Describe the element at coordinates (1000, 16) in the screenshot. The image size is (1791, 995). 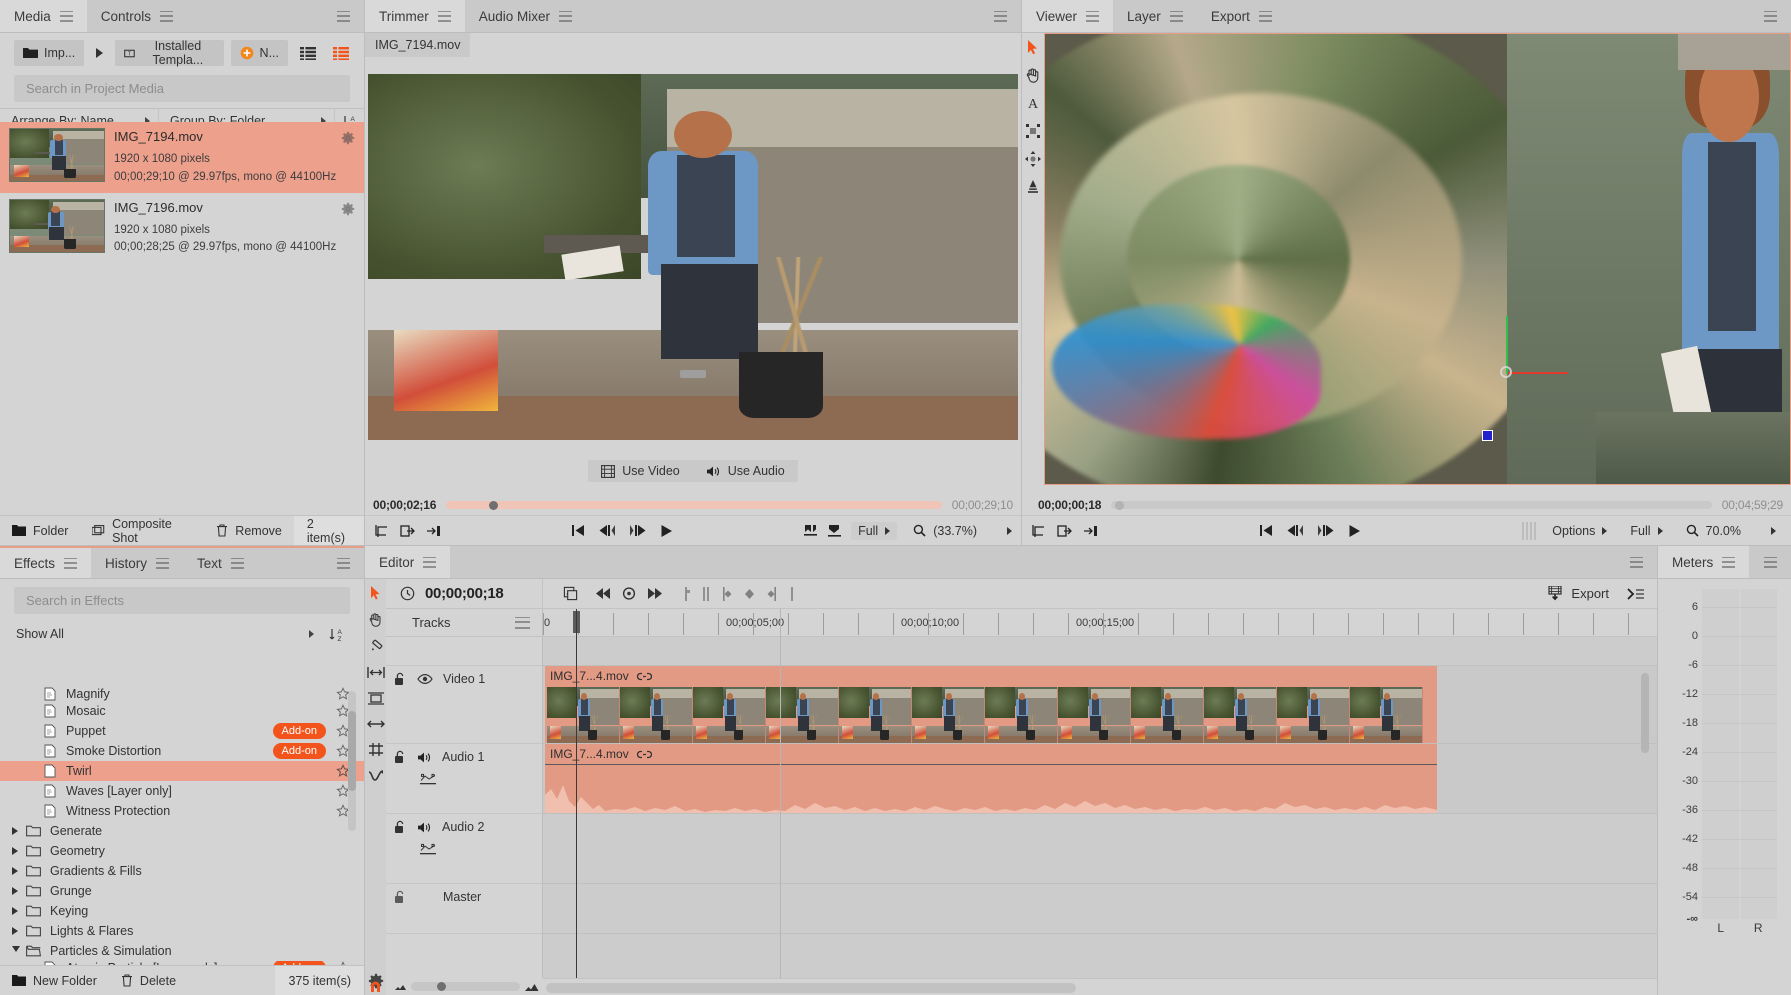
I see `trimmer-panel-menu` at that location.